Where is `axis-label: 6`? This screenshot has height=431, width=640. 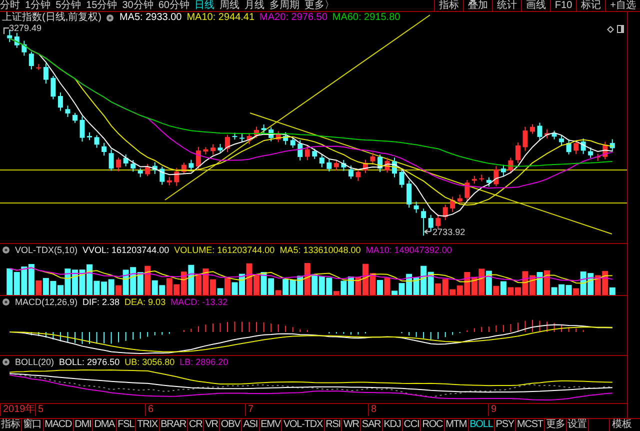
axis-label: 6 is located at coordinates (149, 410).